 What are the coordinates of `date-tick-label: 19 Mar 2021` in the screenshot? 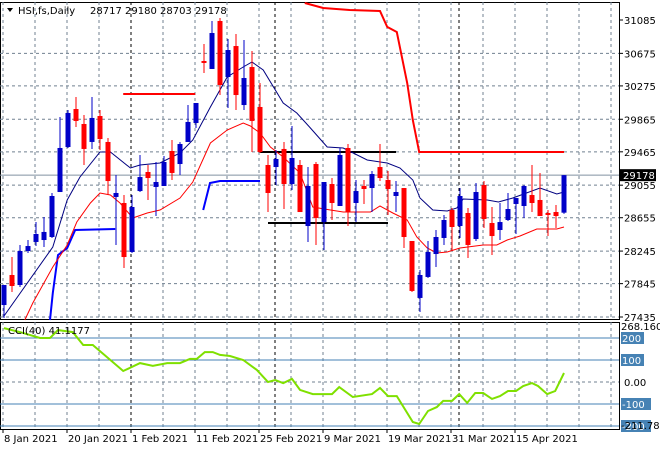 It's located at (419, 439).